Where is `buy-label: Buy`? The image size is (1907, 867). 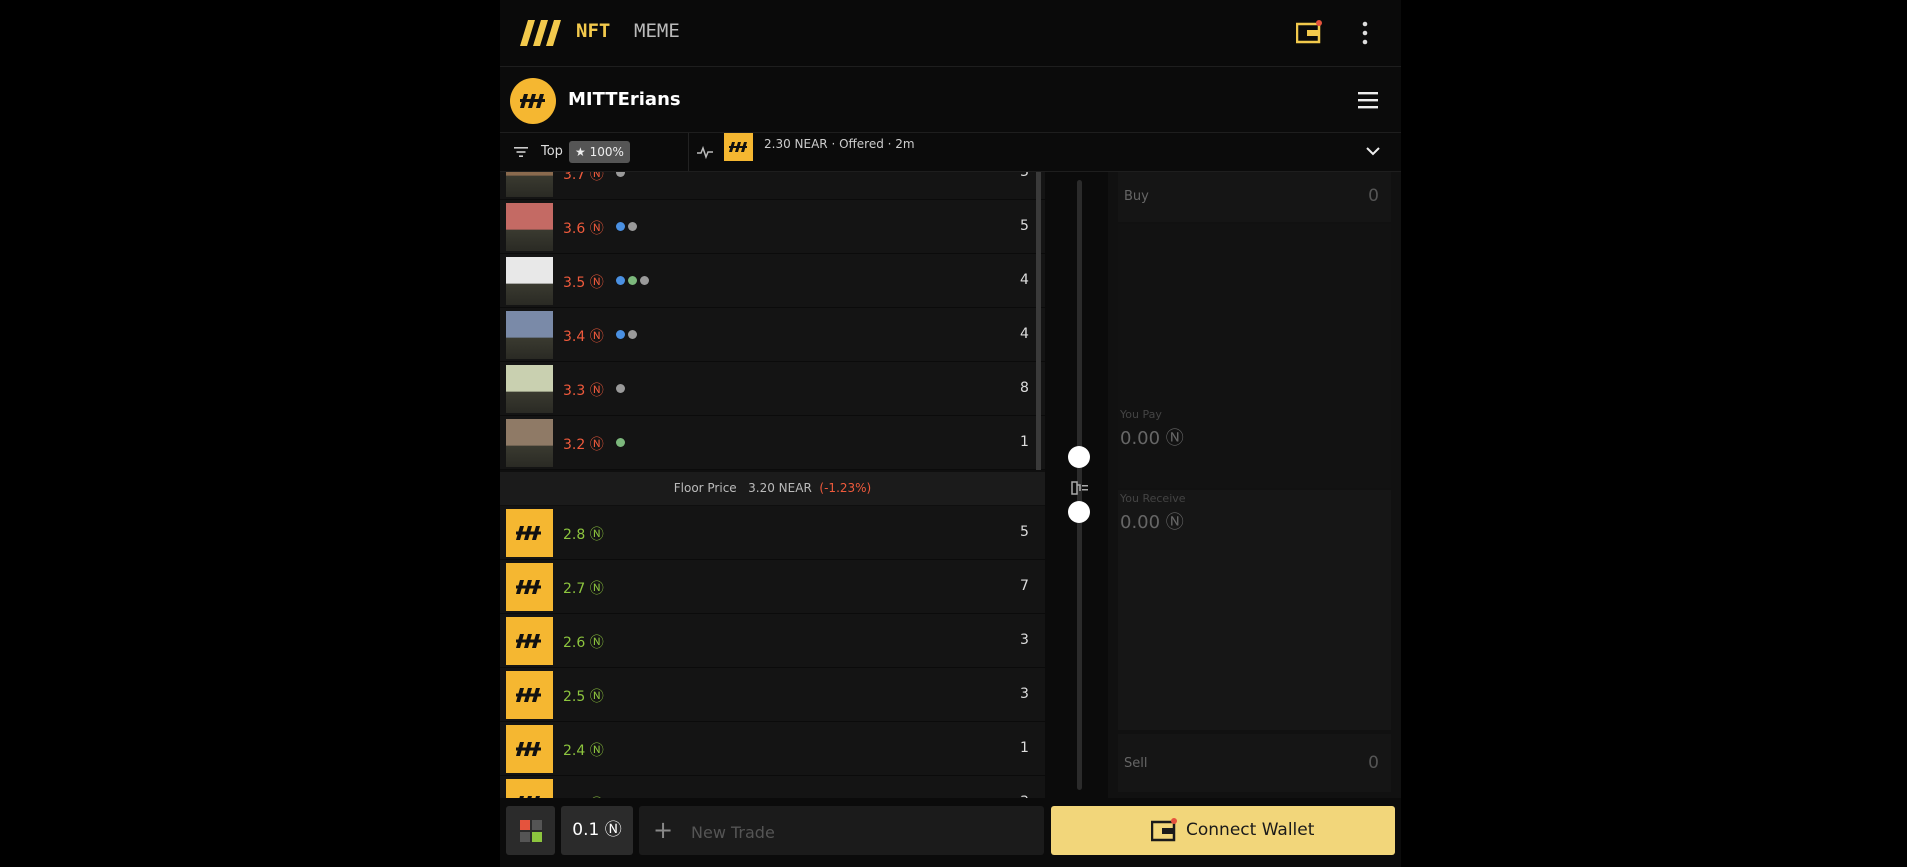
buy-label: Buy is located at coordinates (1136, 196).